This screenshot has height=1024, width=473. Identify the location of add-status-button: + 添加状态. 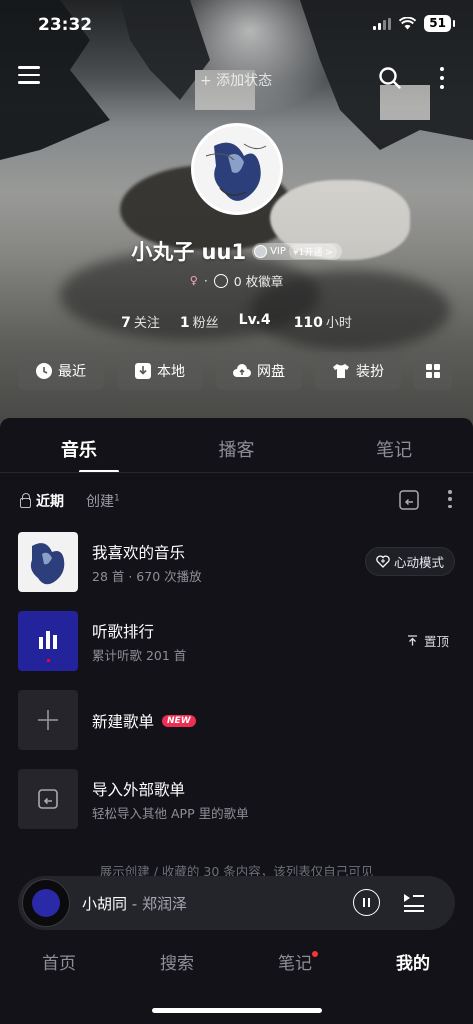
(236, 80).